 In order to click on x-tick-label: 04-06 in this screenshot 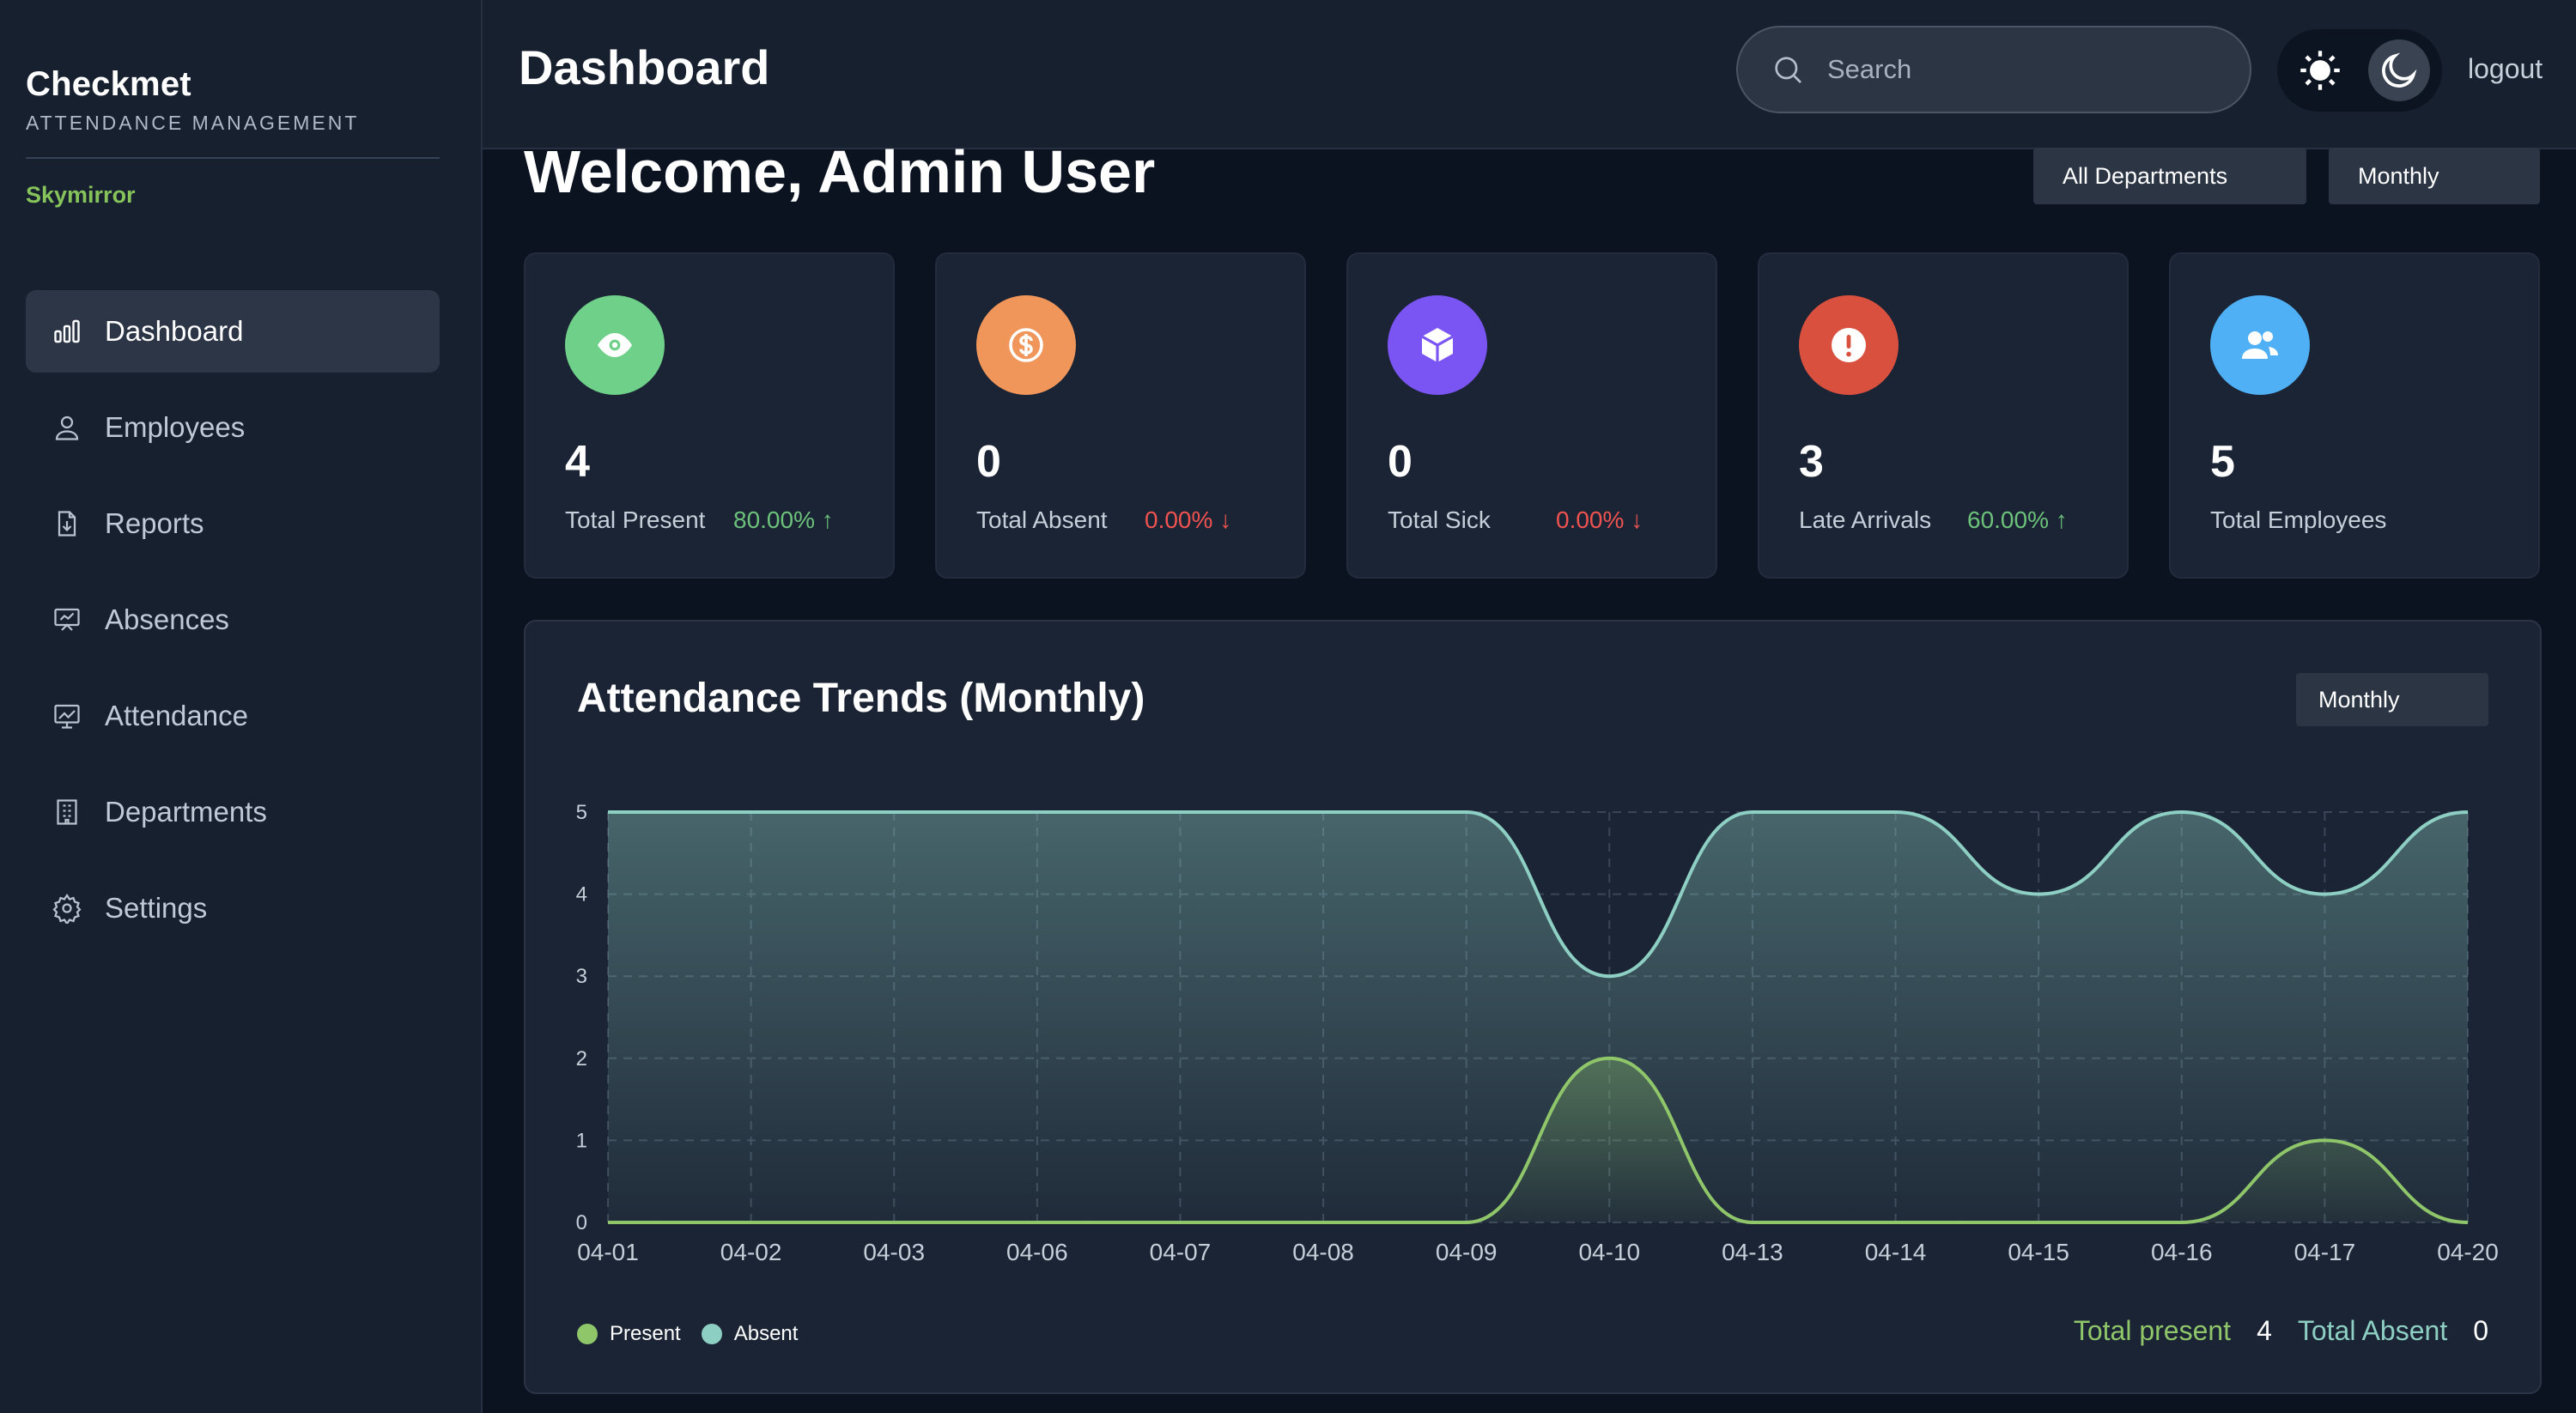, I will do `click(1037, 1252)`.